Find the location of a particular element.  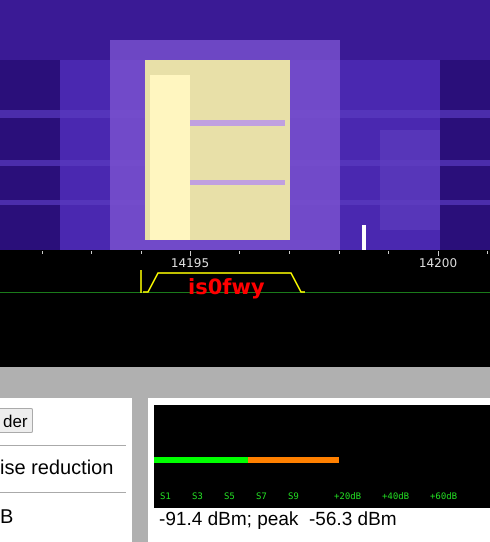

frequency-label: 14200 is located at coordinates (438, 263).